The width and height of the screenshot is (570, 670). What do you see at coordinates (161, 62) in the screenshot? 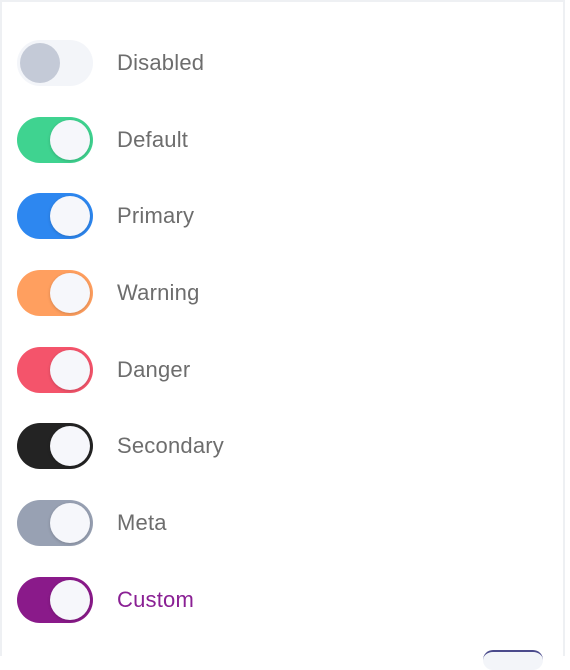
I see `toggle-label: Disabled` at bounding box center [161, 62].